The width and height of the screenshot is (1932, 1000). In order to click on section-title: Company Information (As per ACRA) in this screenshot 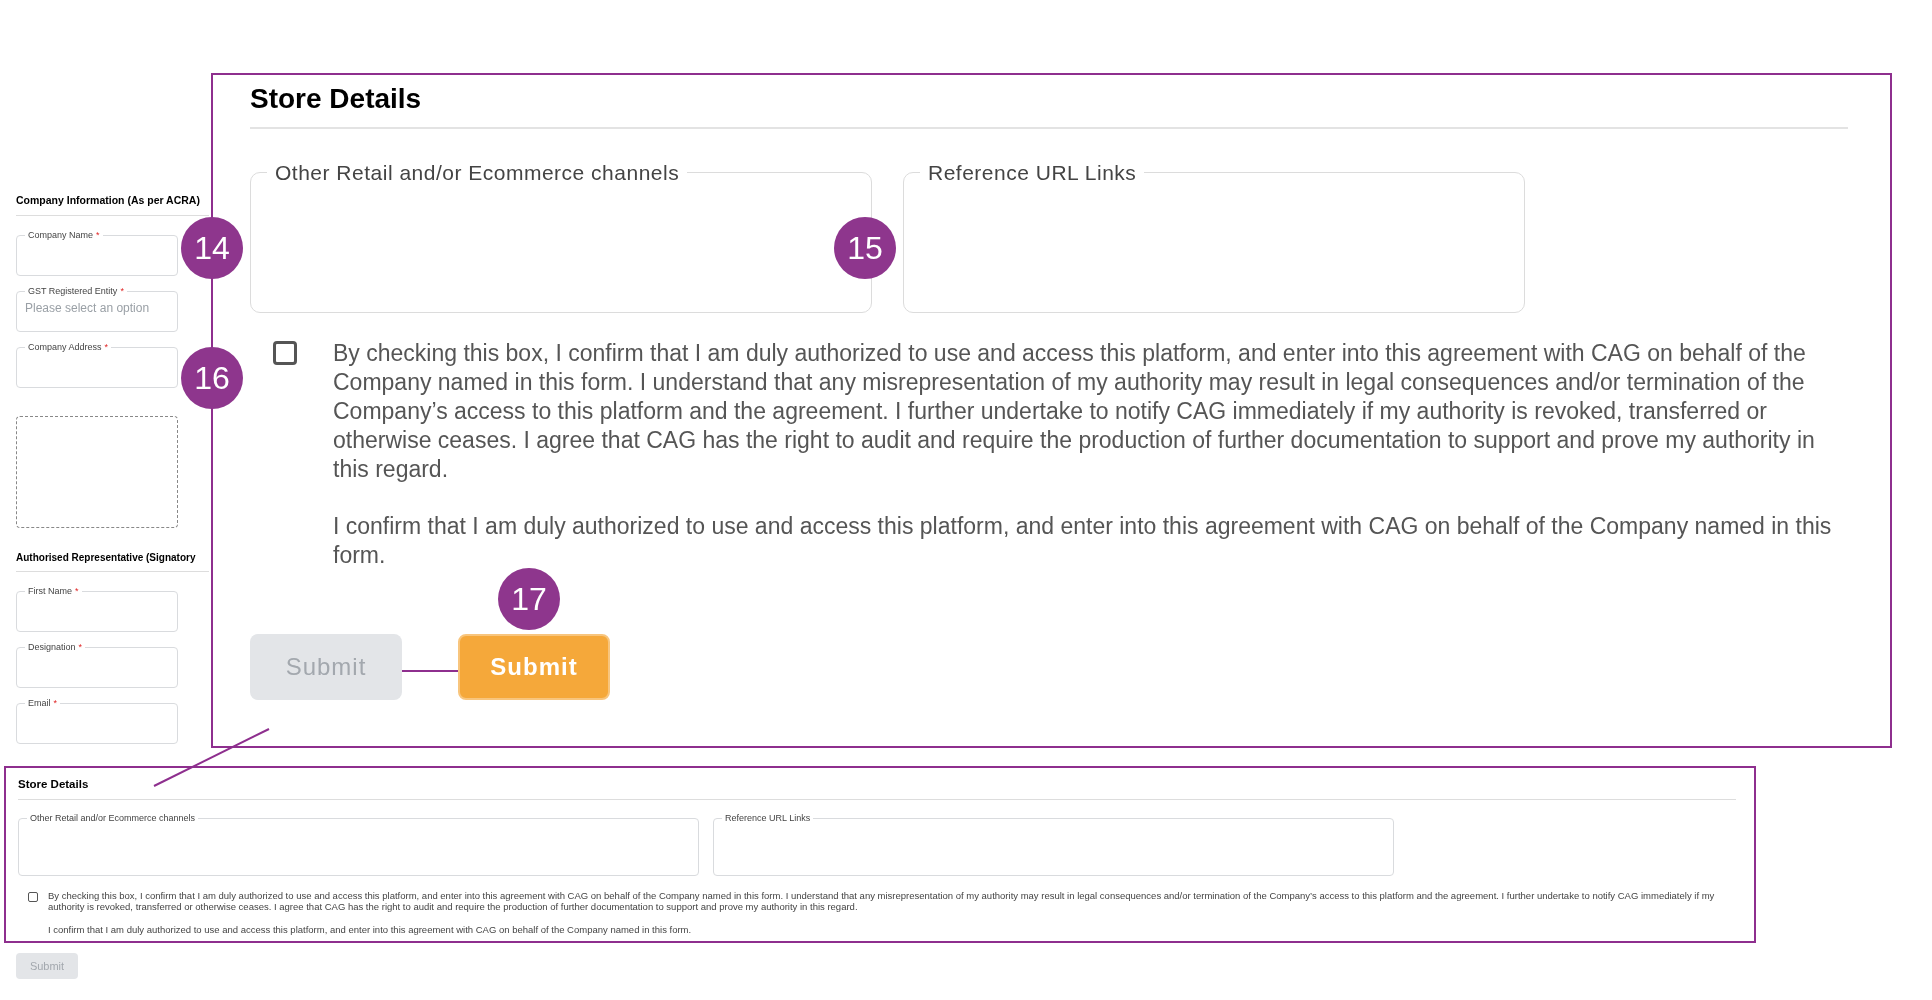, I will do `click(108, 200)`.